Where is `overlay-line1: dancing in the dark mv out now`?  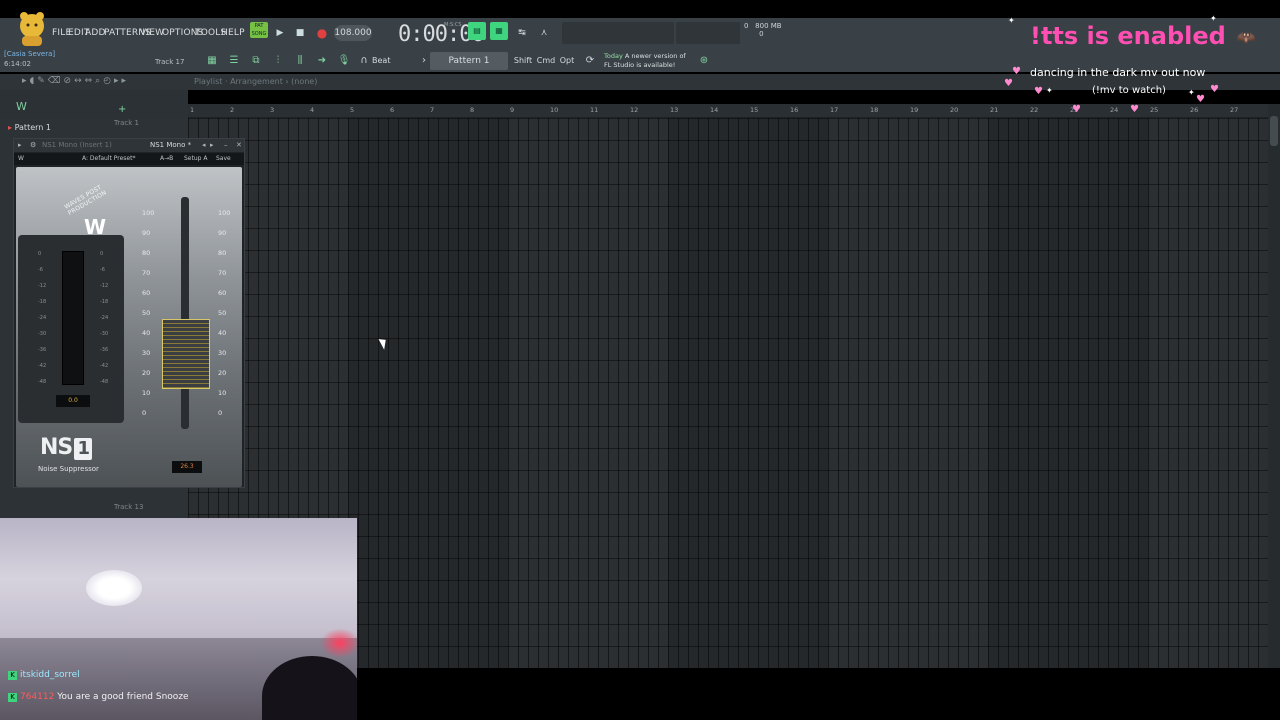
overlay-line1: dancing in the dark mv out now is located at coordinates (1118, 72).